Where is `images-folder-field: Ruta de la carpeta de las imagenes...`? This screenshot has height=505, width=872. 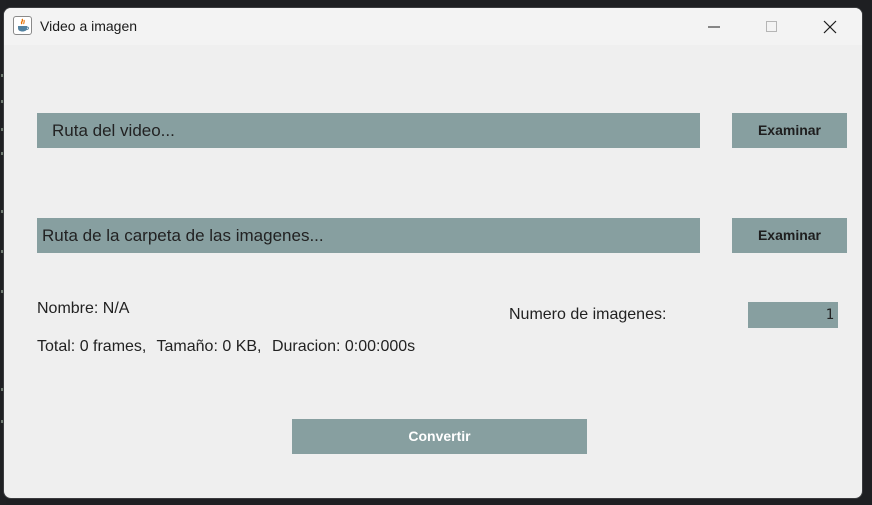
images-folder-field: Ruta de la carpeta de las imagenes... is located at coordinates (368, 235).